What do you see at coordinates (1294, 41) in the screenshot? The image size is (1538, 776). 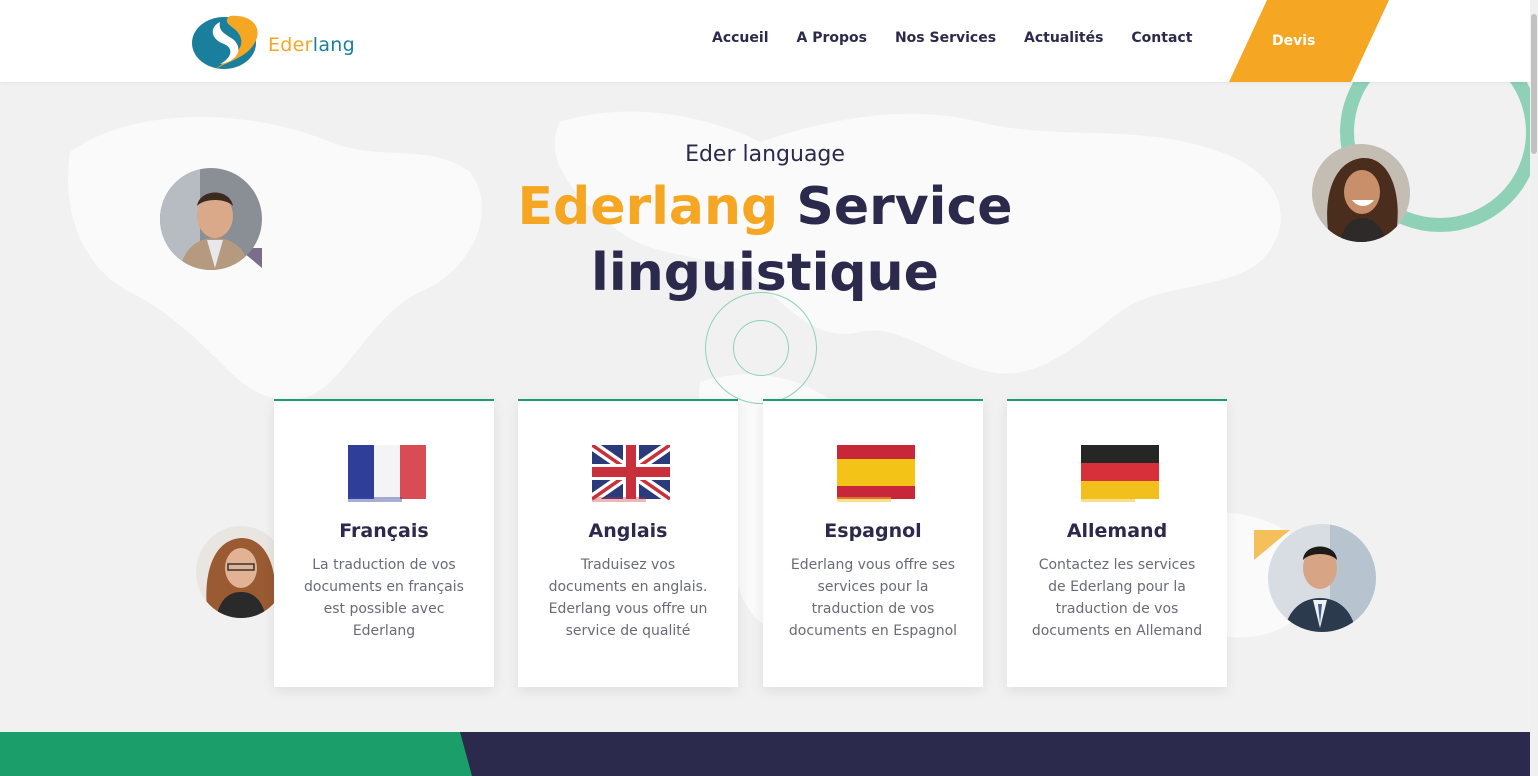 I see `devis-button-label: Devis` at bounding box center [1294, 41].